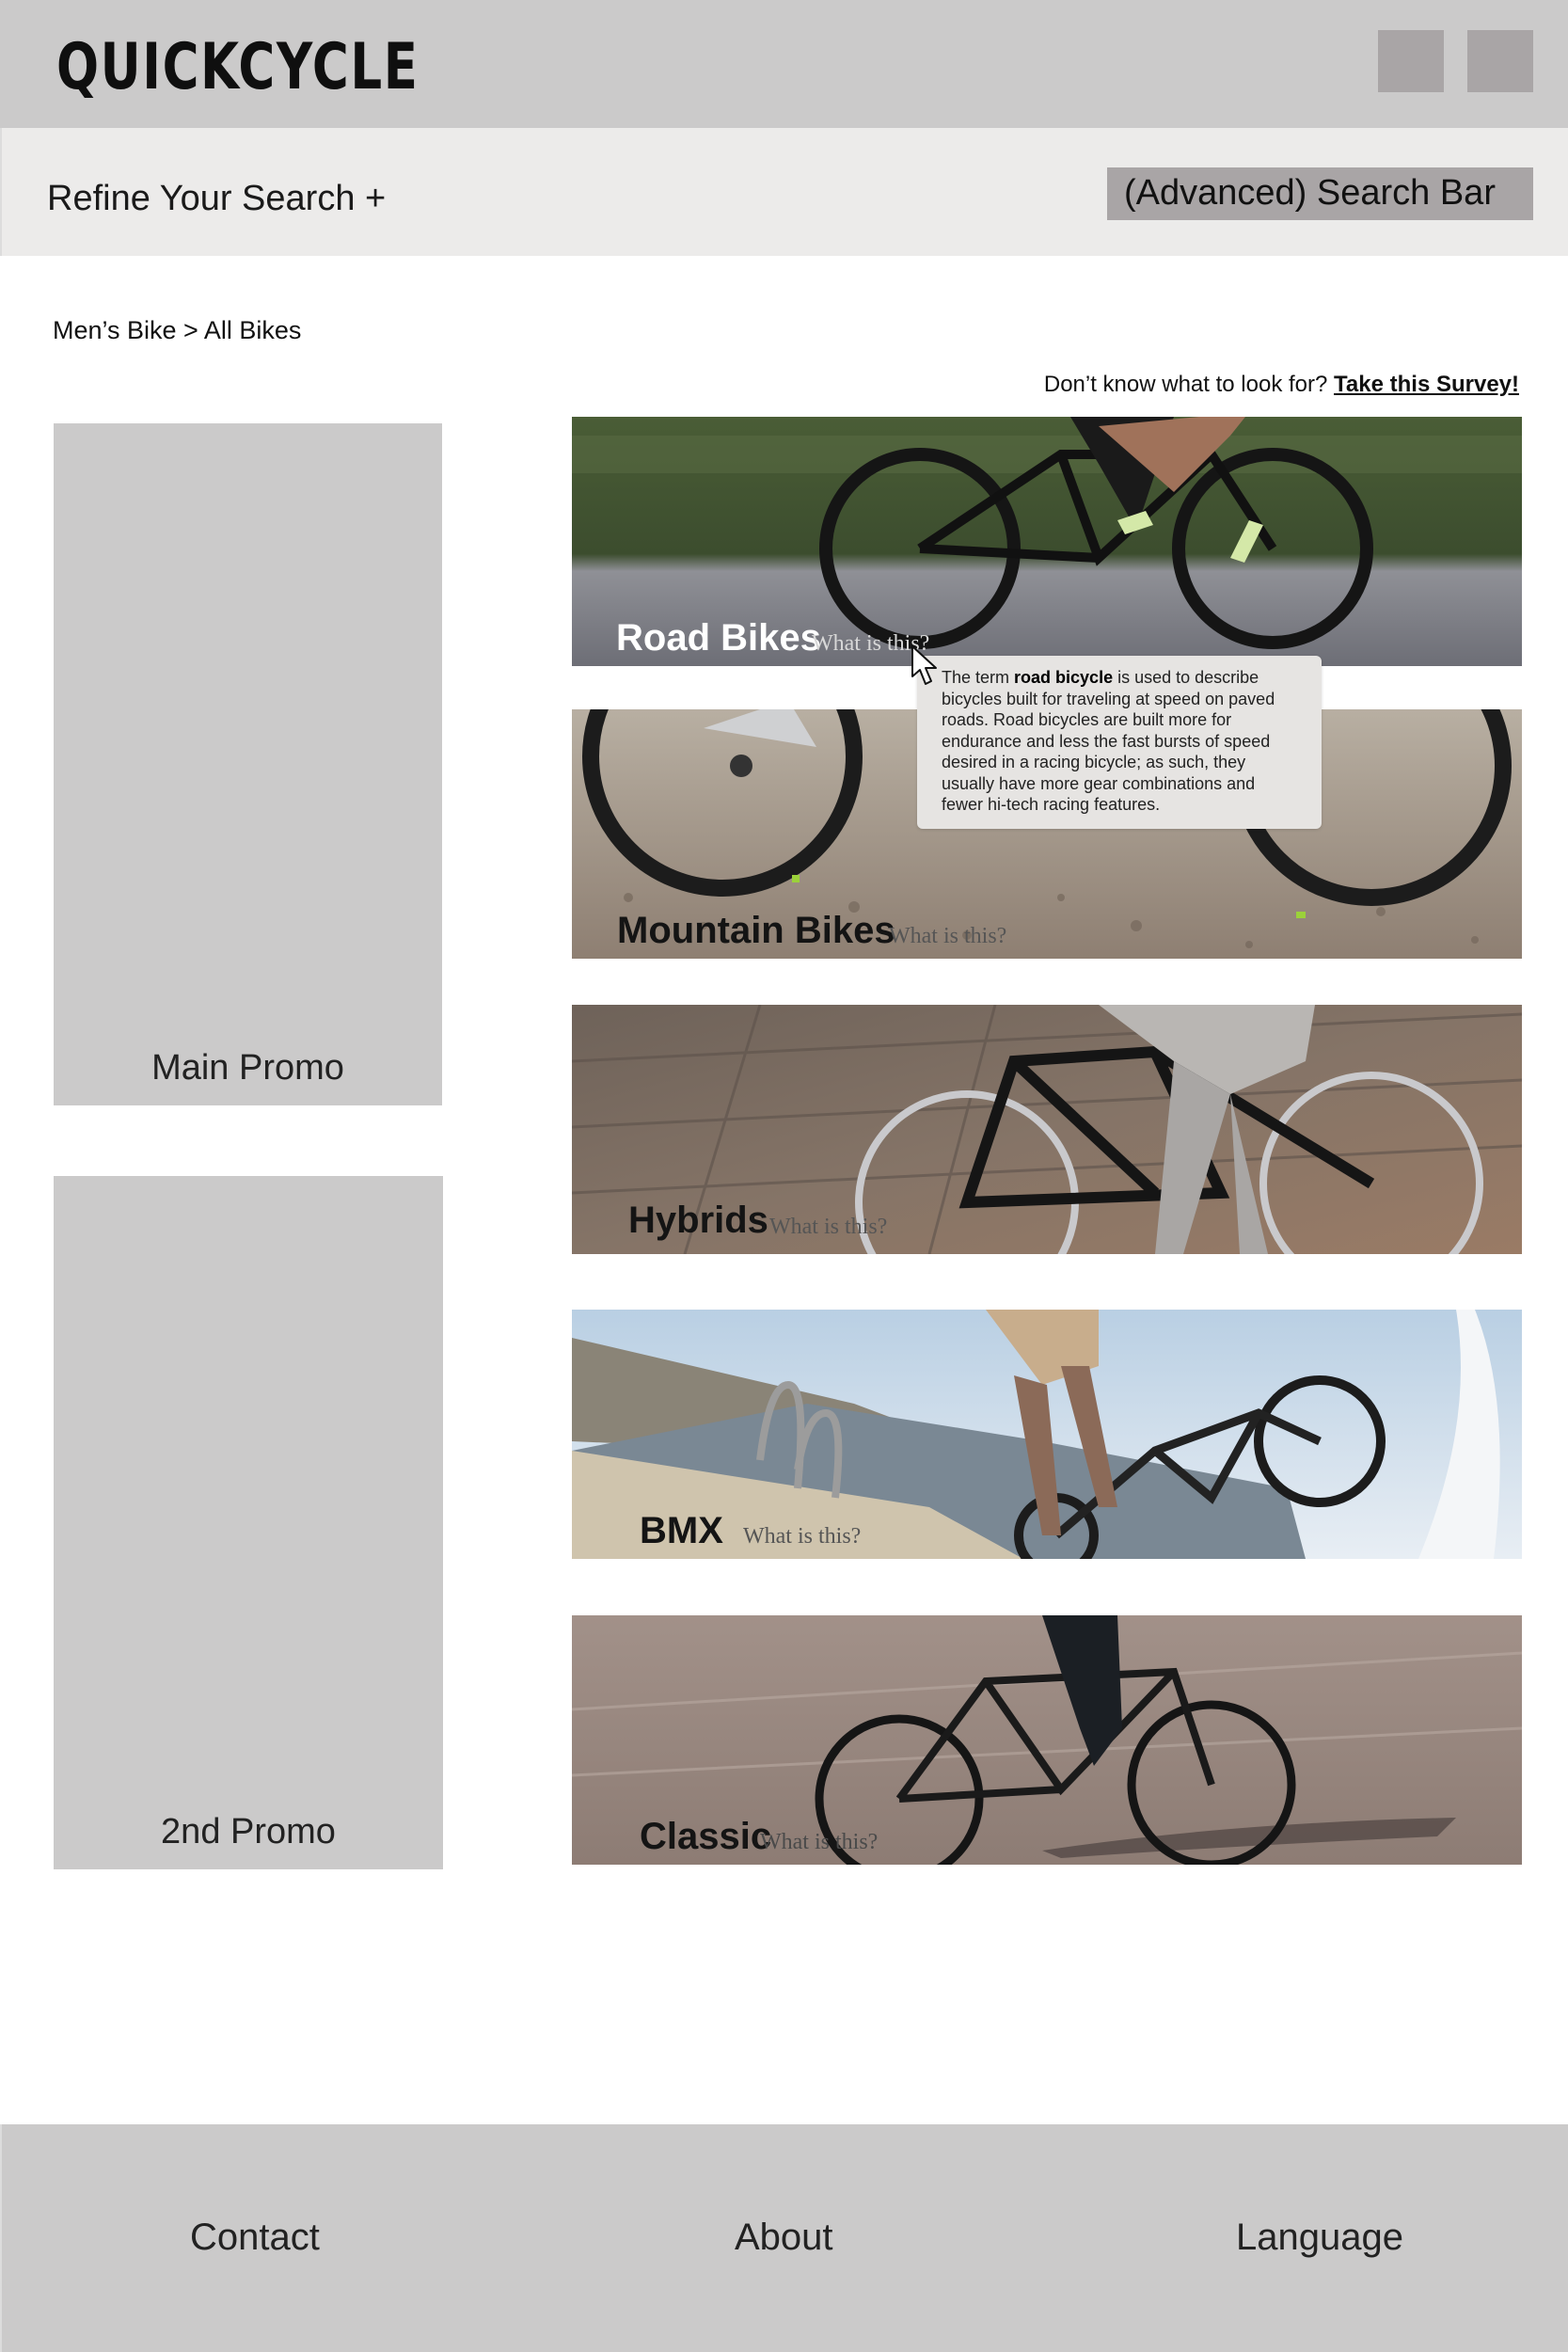  Describe the element at coordinates (924, 665) in the screenshot. I see `mouse-cursor-icon` at that location.